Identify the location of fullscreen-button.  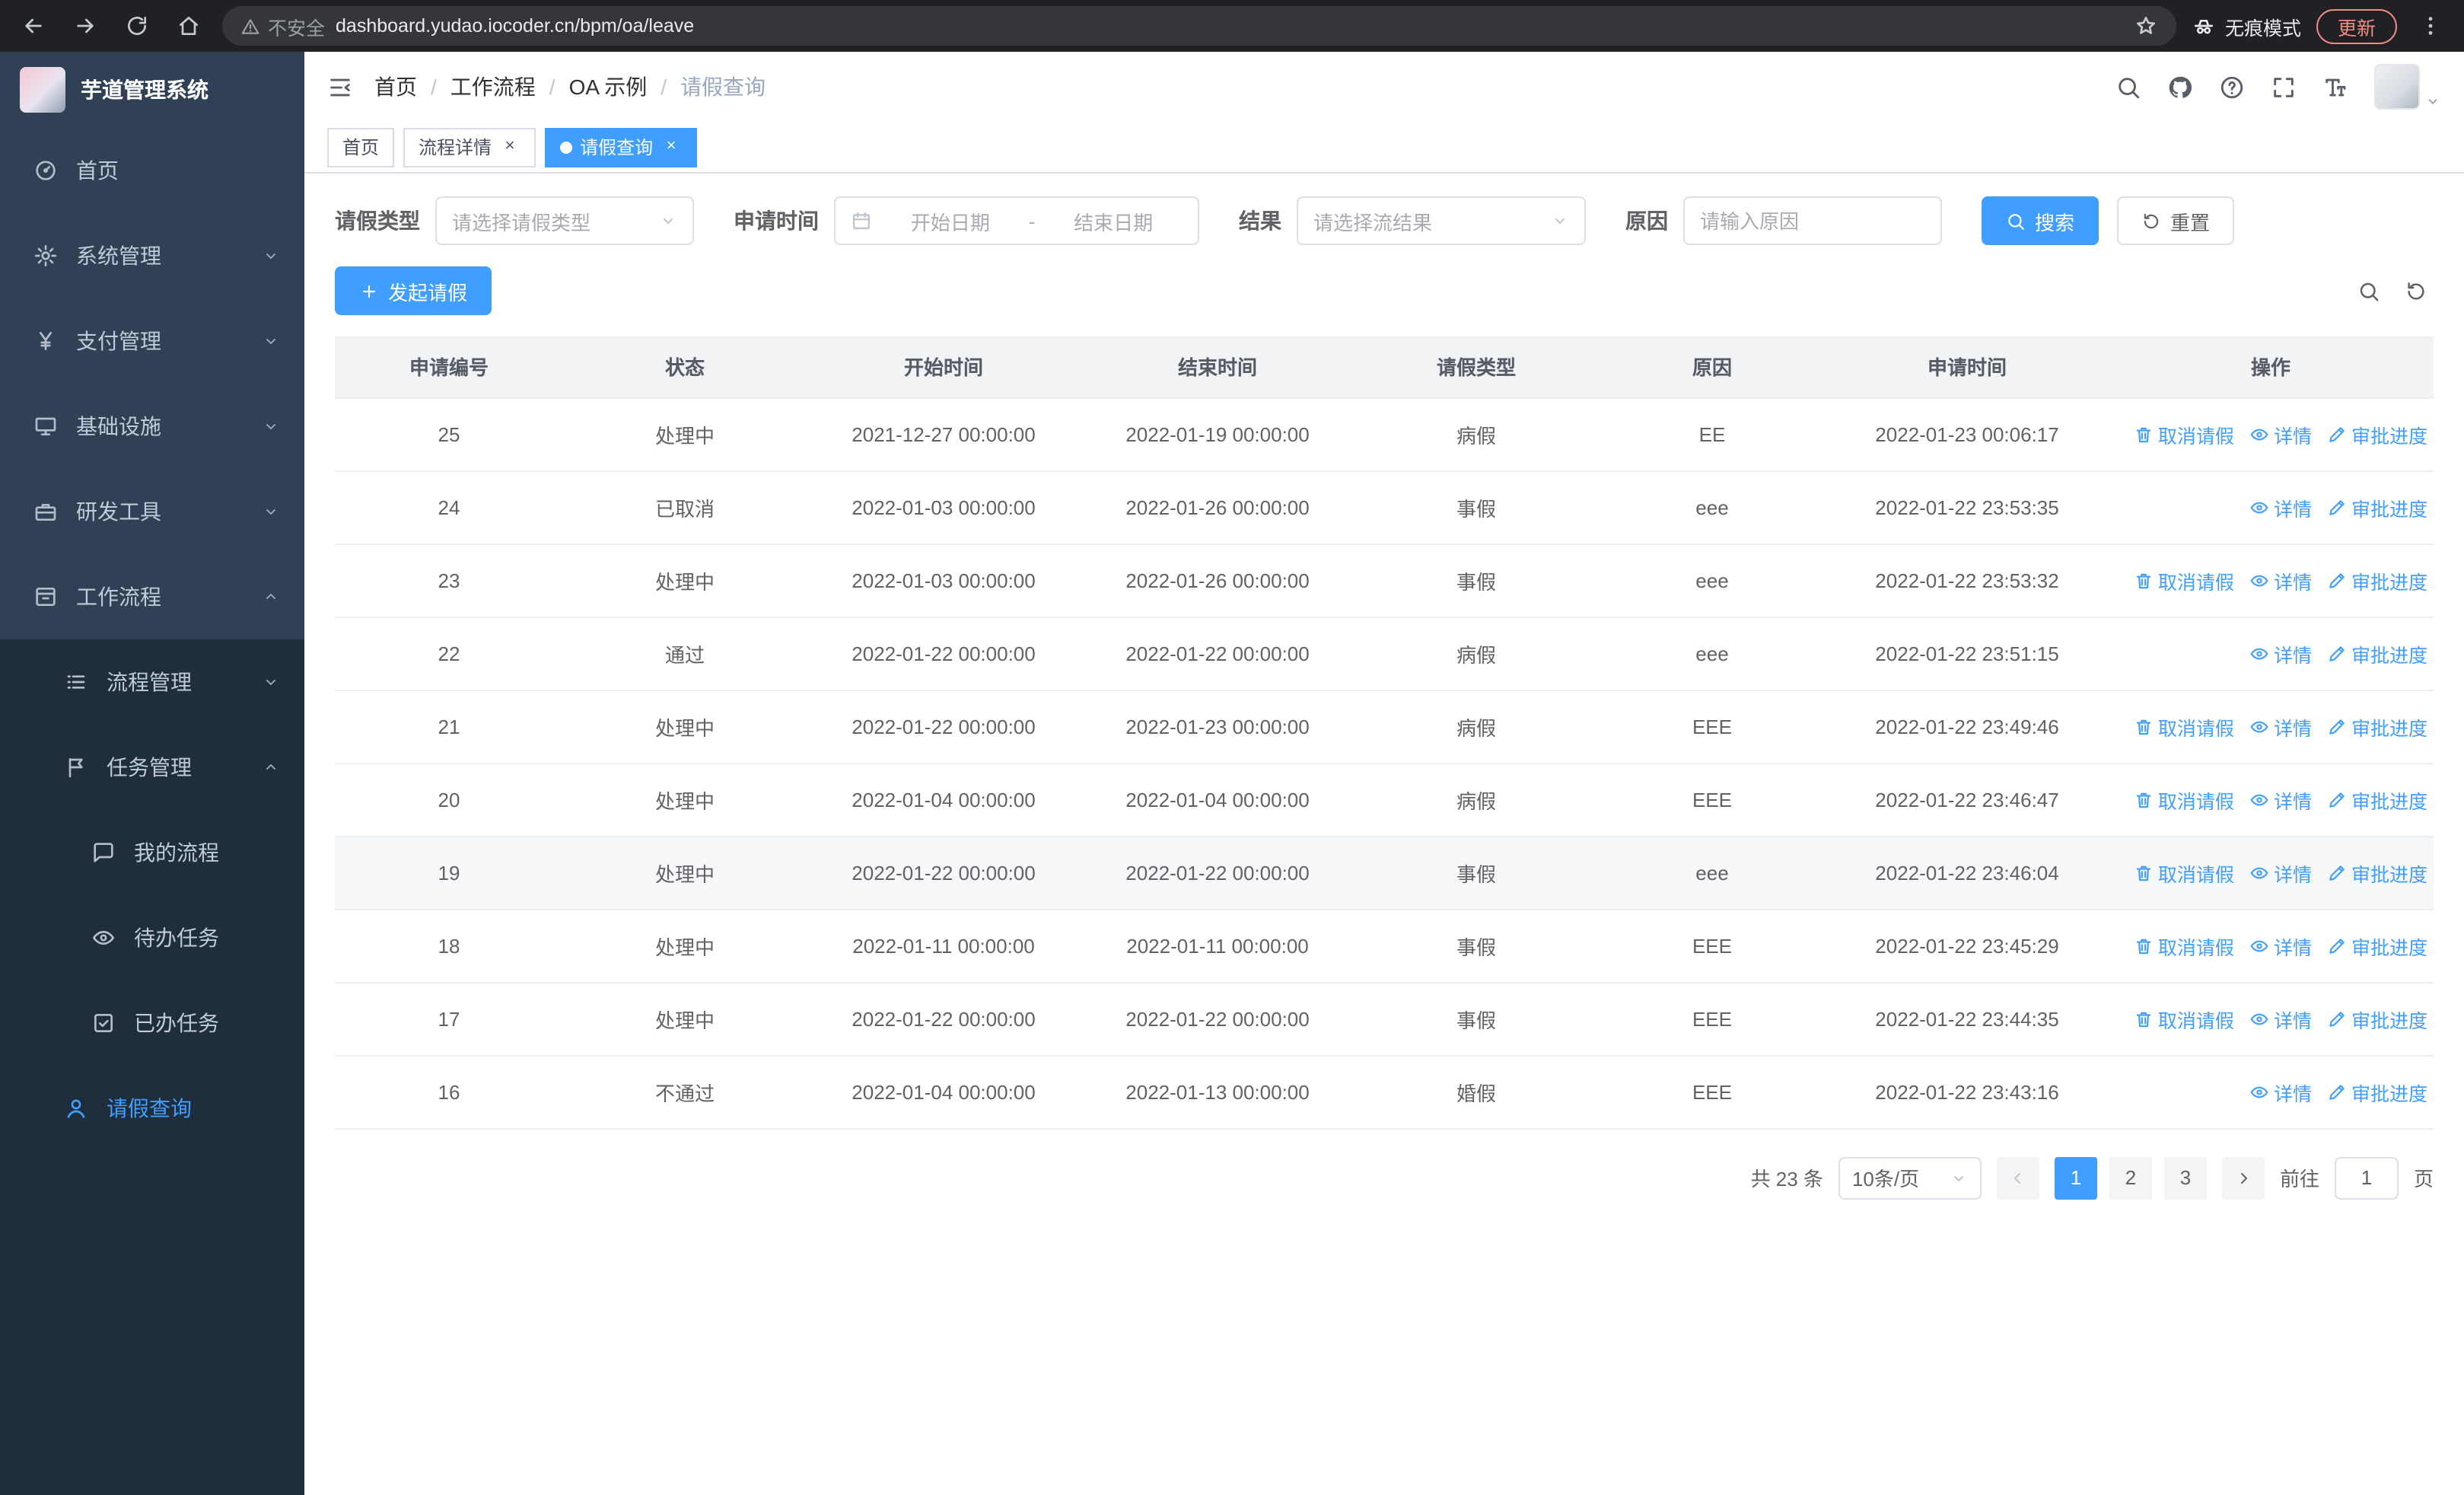
(2284, 87).